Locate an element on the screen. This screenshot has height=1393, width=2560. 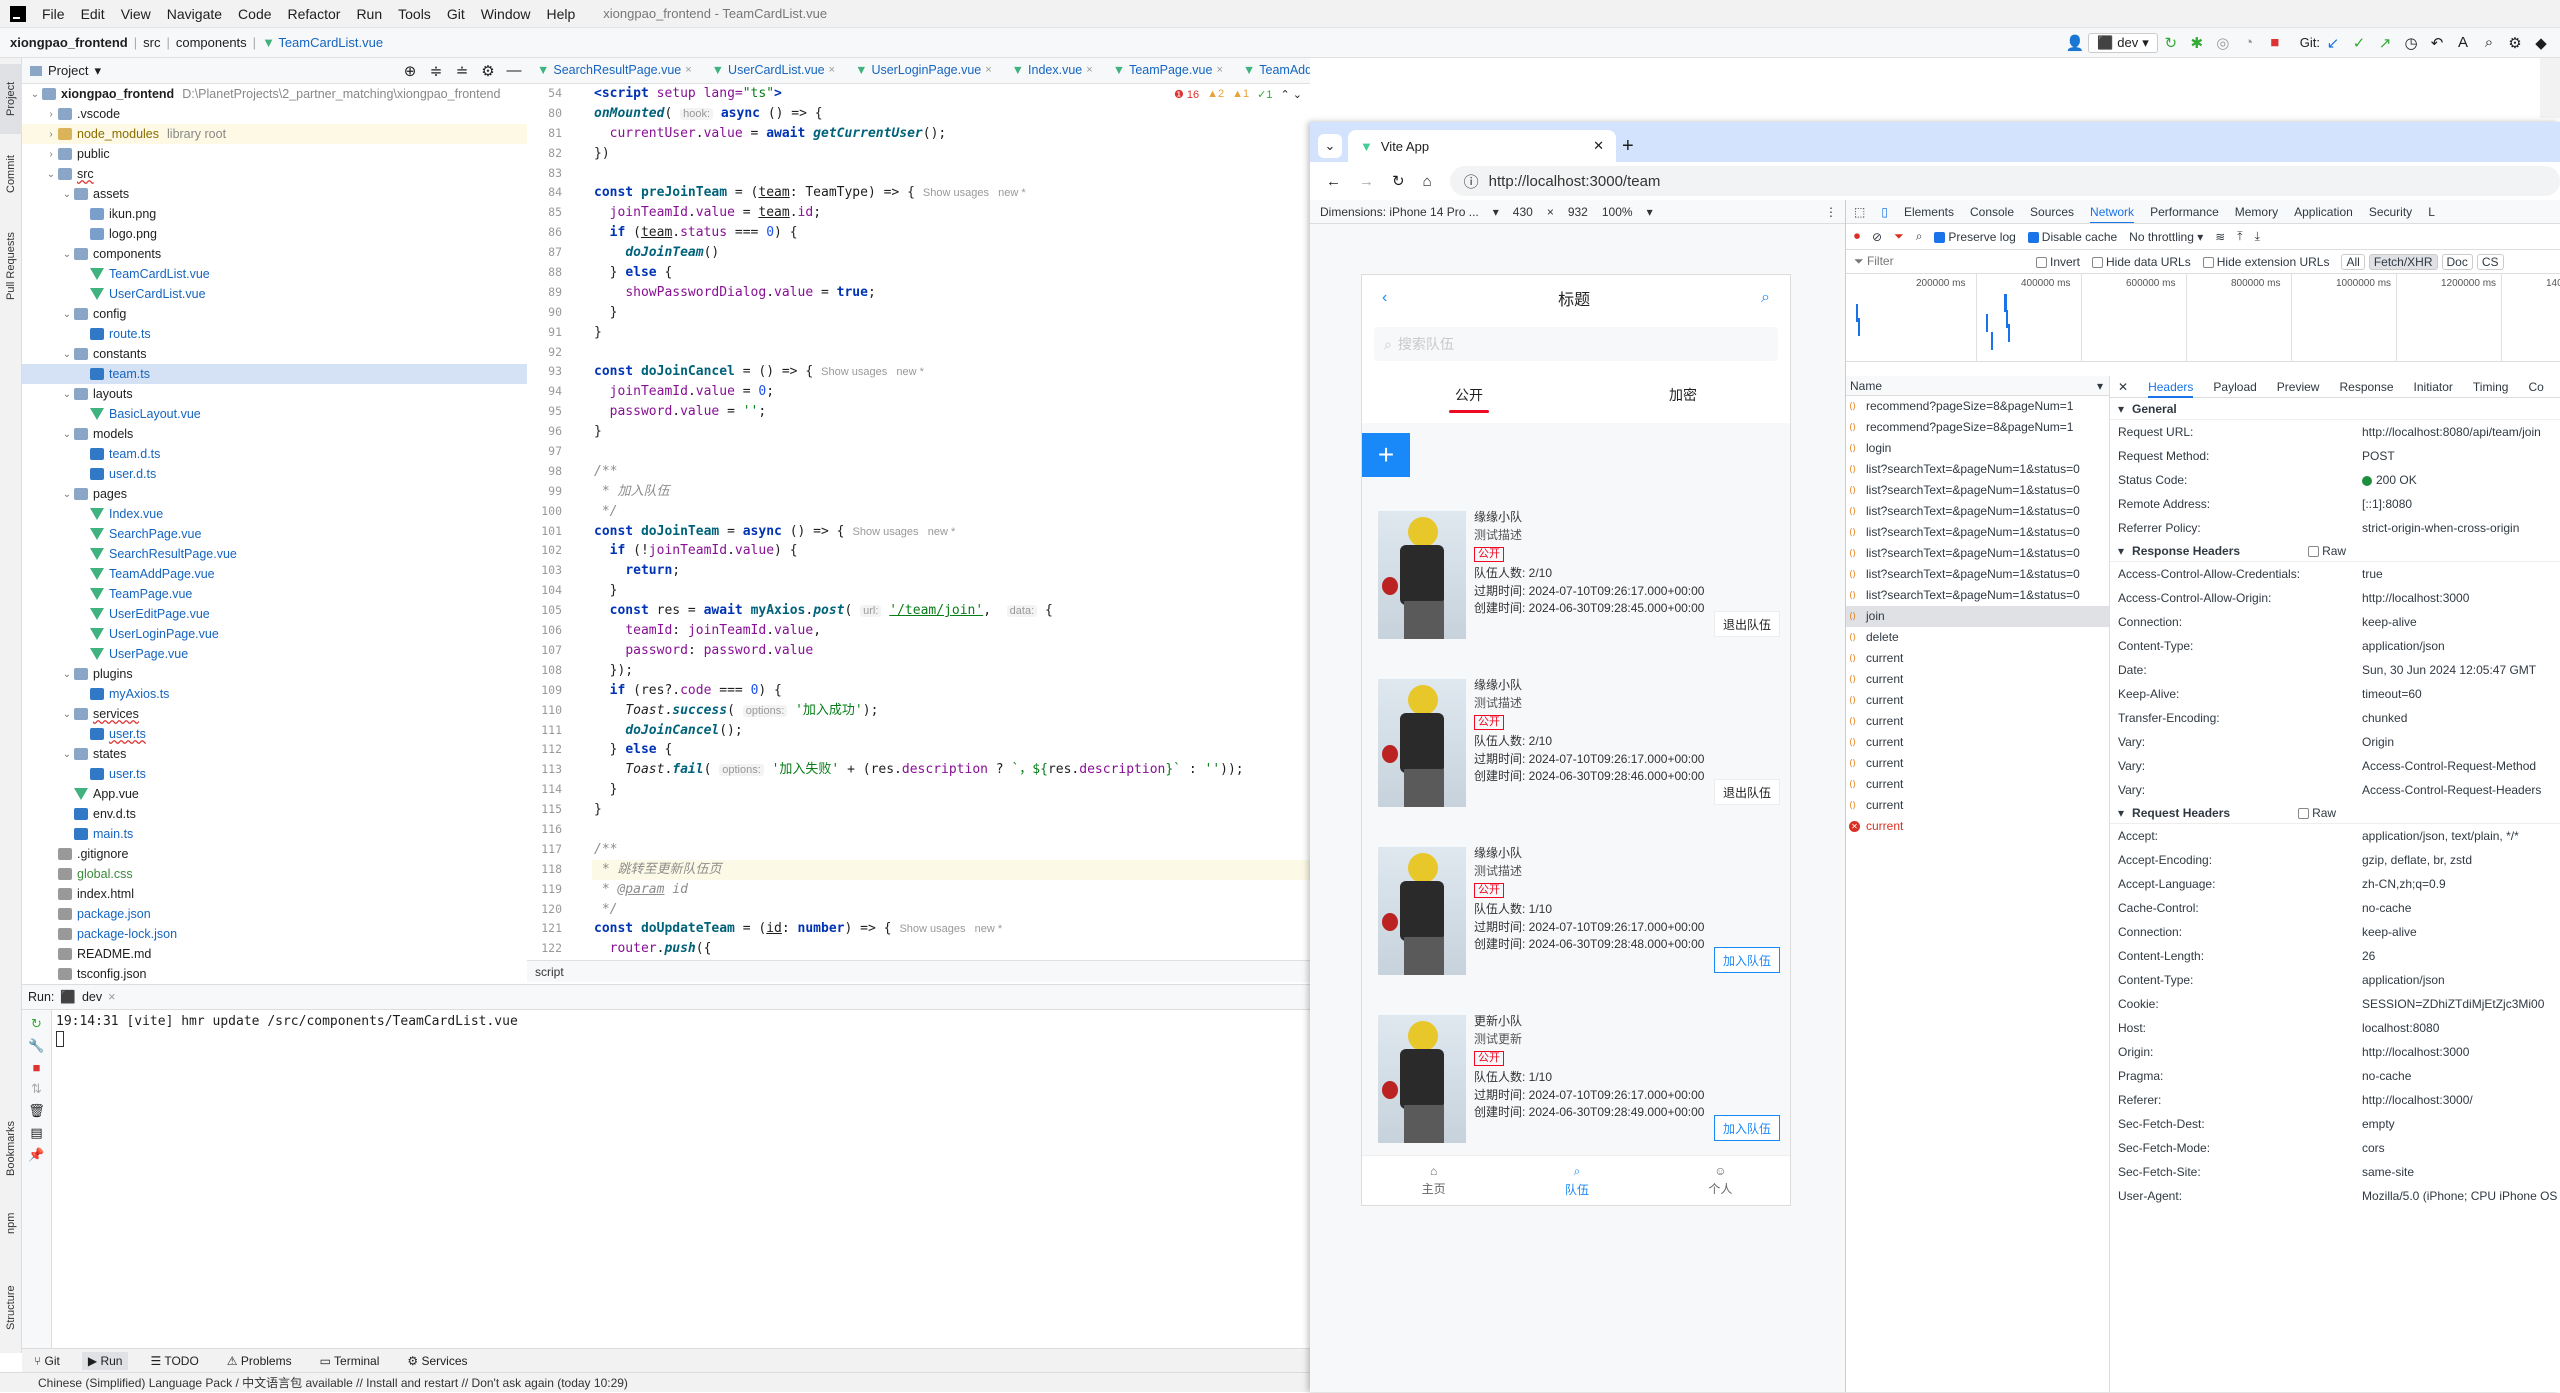
translate-icon: A is located at coordinates (2463, 43).